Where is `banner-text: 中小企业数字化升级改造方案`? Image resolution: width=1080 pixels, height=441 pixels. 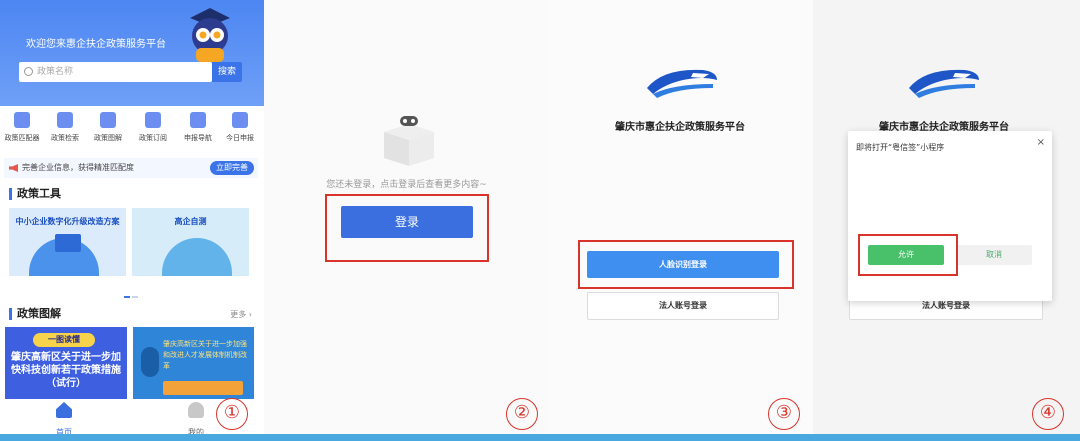 banner-text: 中小企业数字化升级改造方案 is located at coordinates (67, 221).